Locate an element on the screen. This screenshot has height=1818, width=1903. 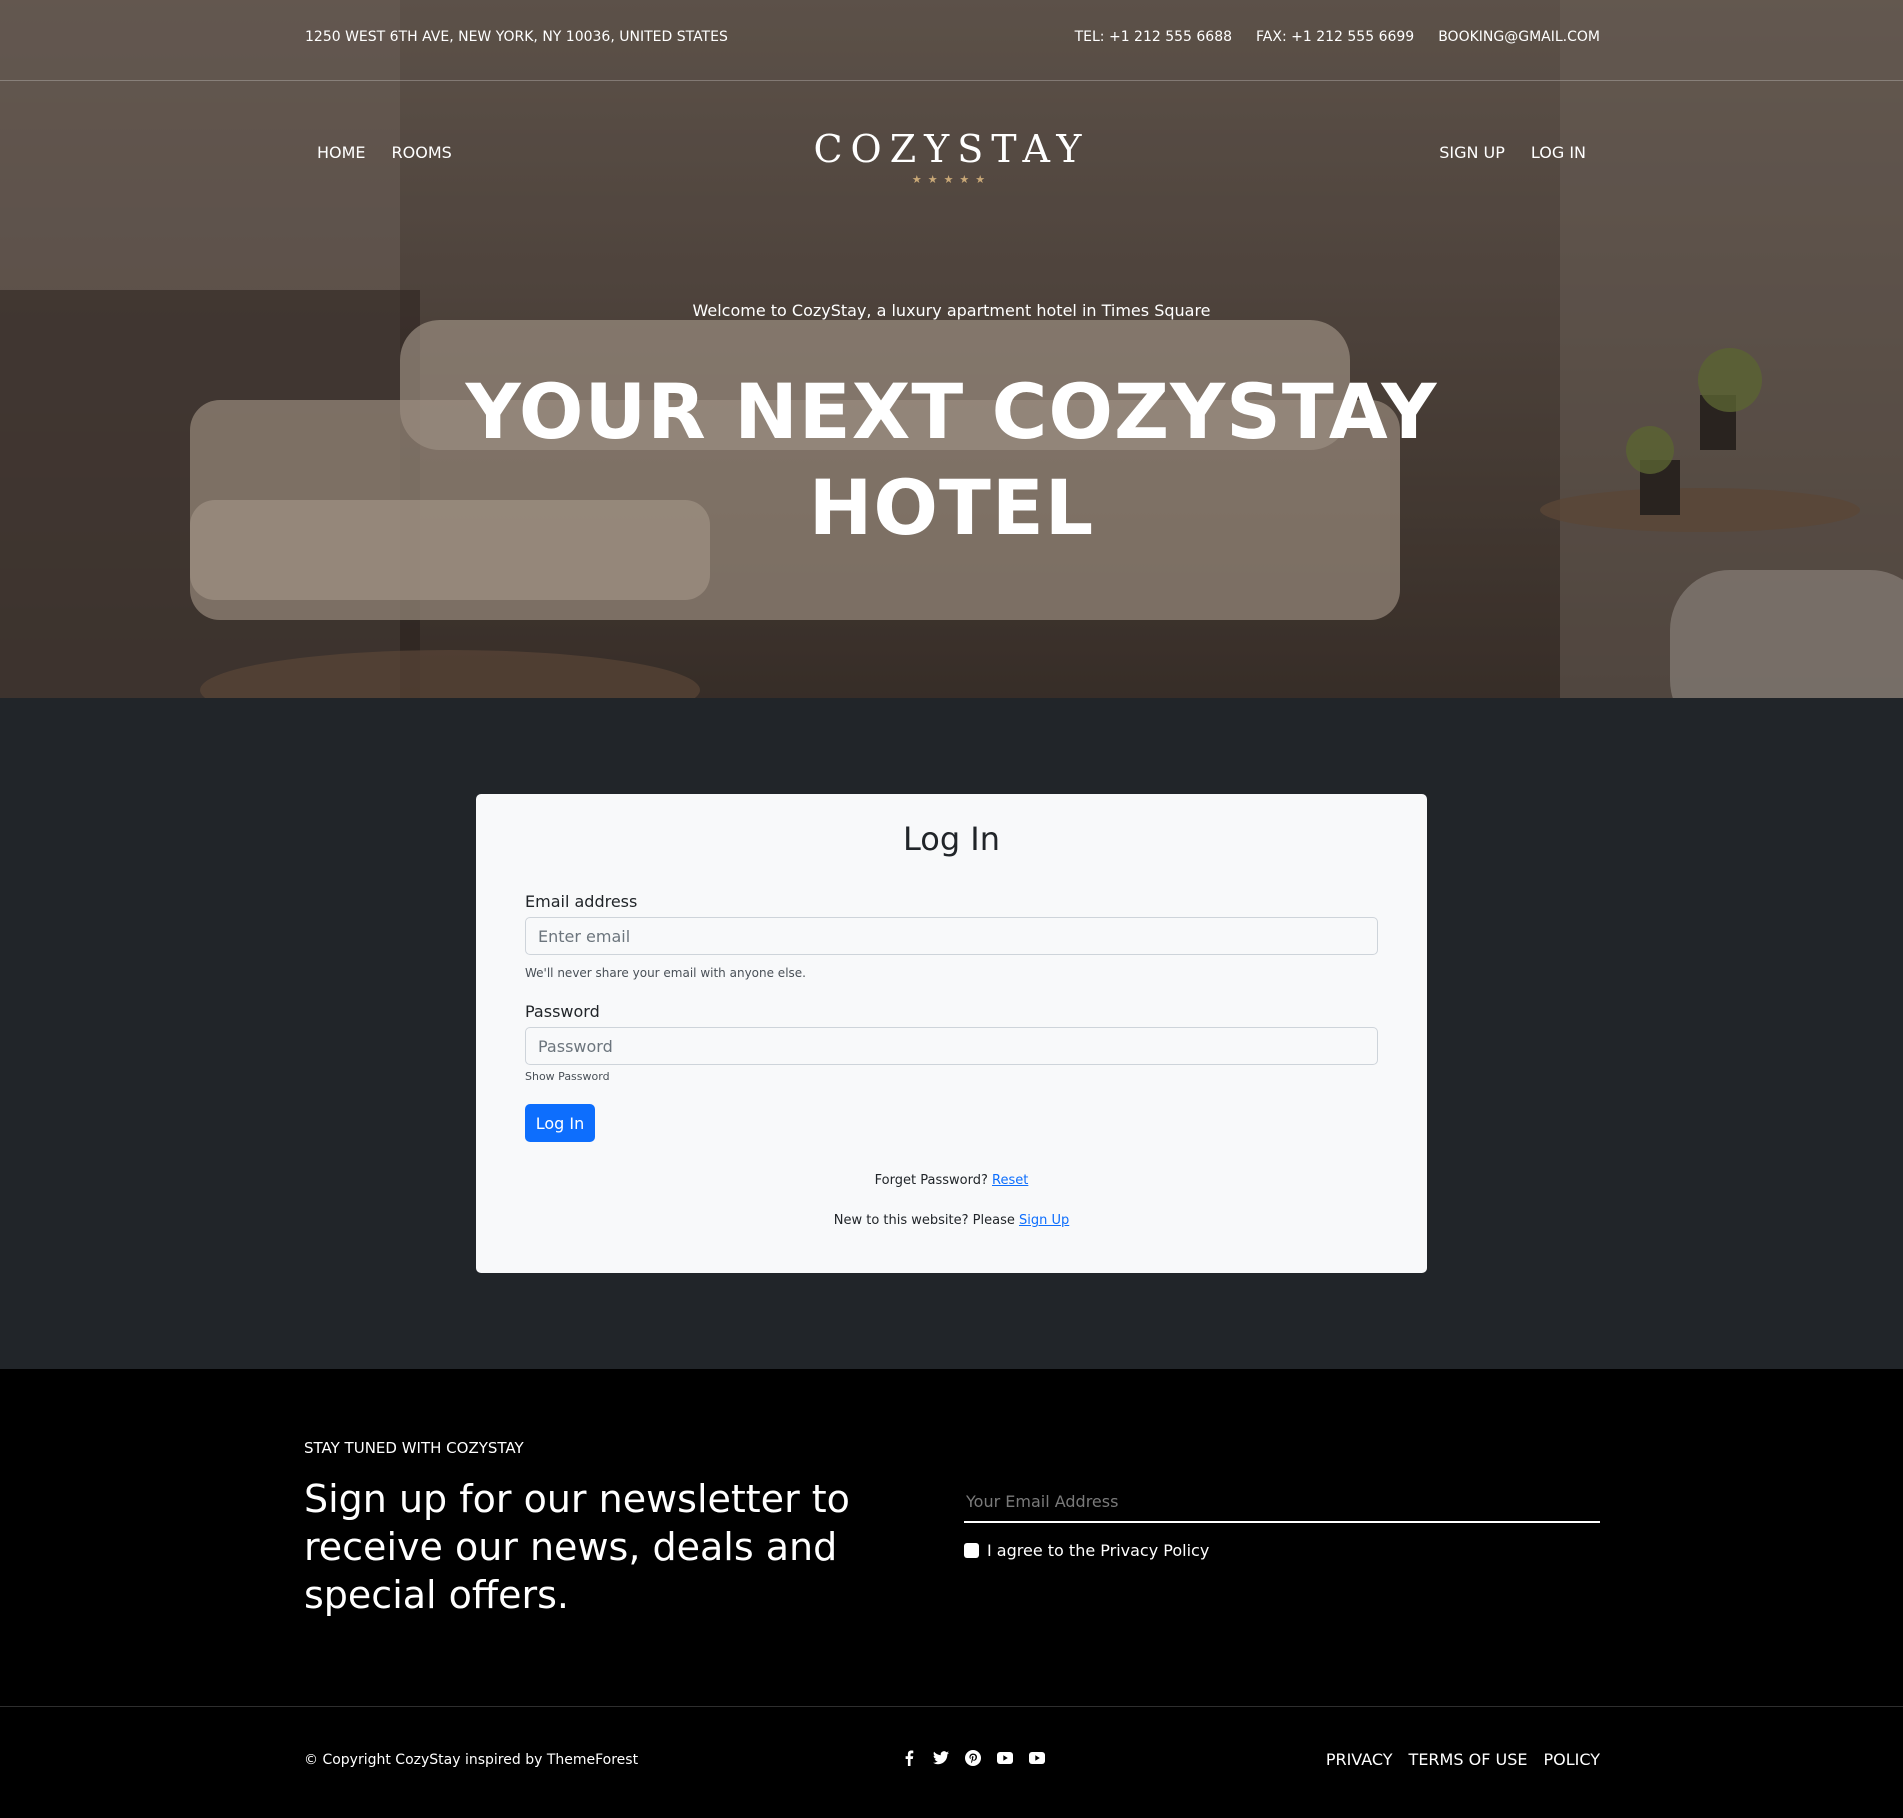
login-title: Log In is located at coordinates (951, 839).